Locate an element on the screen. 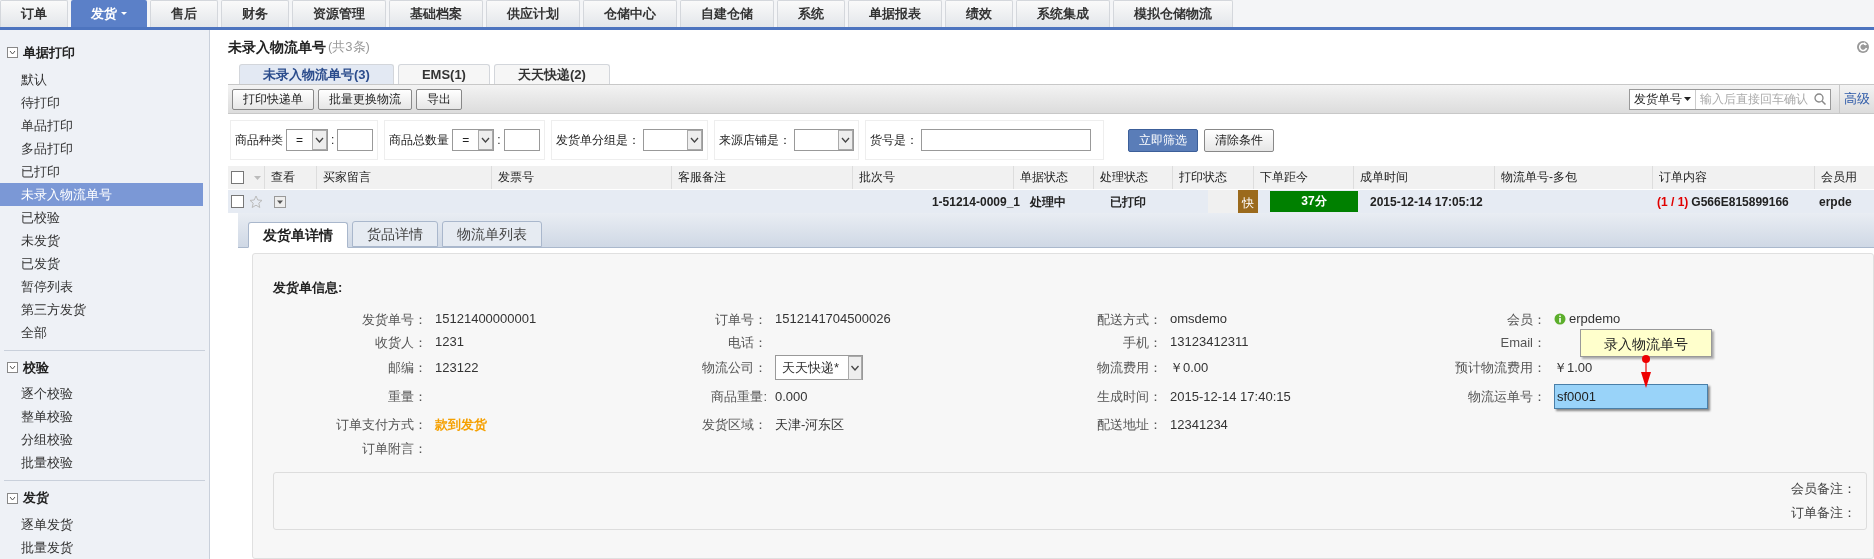 The width and height of the screenshot is (1874, 559). sidebar-item: 多品打印 is located at coordinates (104, 148).